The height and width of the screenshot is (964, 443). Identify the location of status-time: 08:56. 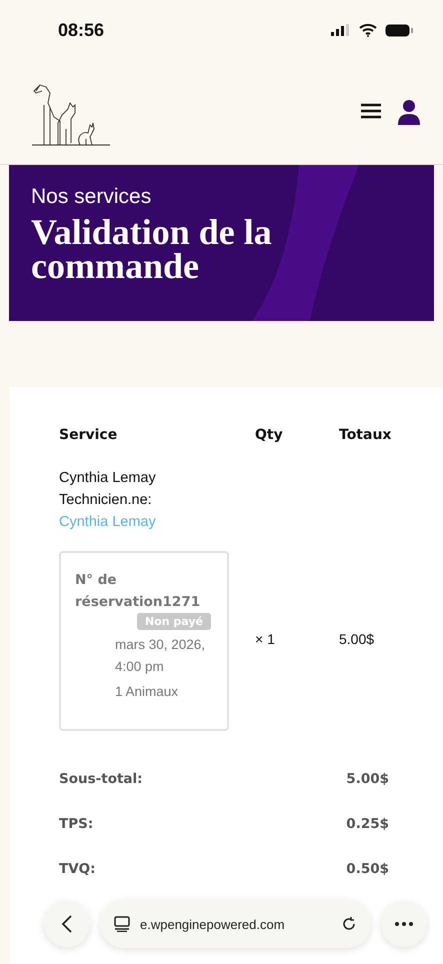
(81, 30).